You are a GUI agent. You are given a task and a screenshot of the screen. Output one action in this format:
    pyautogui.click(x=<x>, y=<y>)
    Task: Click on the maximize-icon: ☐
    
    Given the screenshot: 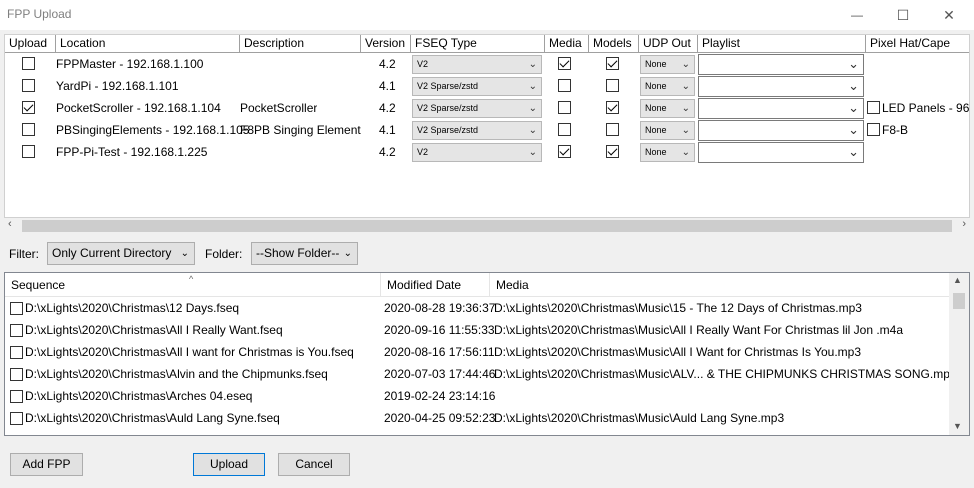 What is the action you would take?
    pyautogui.click(x=903, y=14)
    